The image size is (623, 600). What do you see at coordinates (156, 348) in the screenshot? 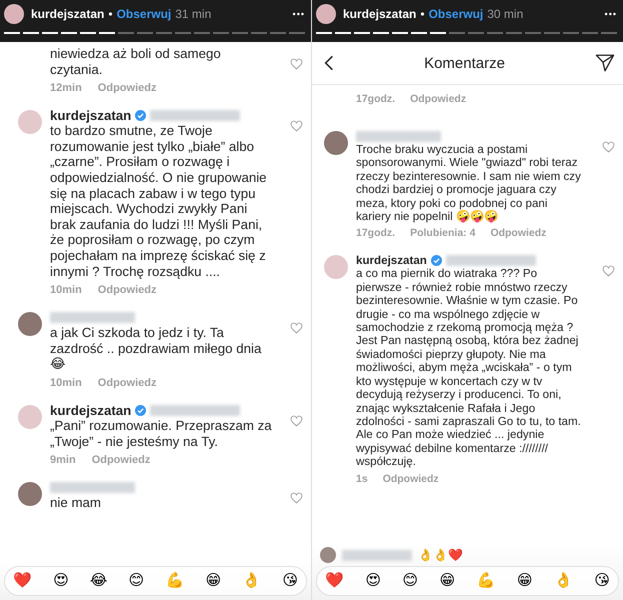
I see `comment-text: a jak Ci szkoda to jedz i ty. Ta zazdrość .. pozdrawiam miłego dnia 😂` at bounding box center [156, 348].